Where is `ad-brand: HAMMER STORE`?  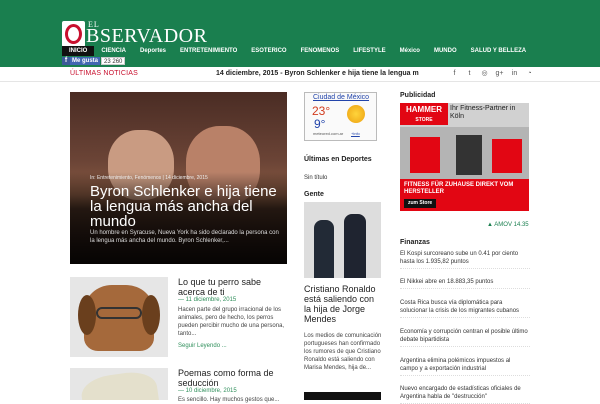 ad-brand: HAMMER STORE is located at coordinates (424, 114).